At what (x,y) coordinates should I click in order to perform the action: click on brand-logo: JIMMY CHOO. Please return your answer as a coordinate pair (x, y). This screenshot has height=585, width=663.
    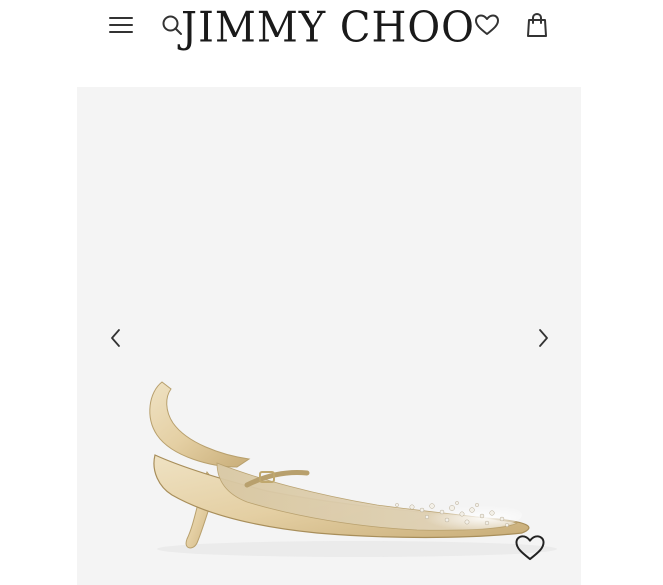
    Looking at the image, I should click on (327, 28).